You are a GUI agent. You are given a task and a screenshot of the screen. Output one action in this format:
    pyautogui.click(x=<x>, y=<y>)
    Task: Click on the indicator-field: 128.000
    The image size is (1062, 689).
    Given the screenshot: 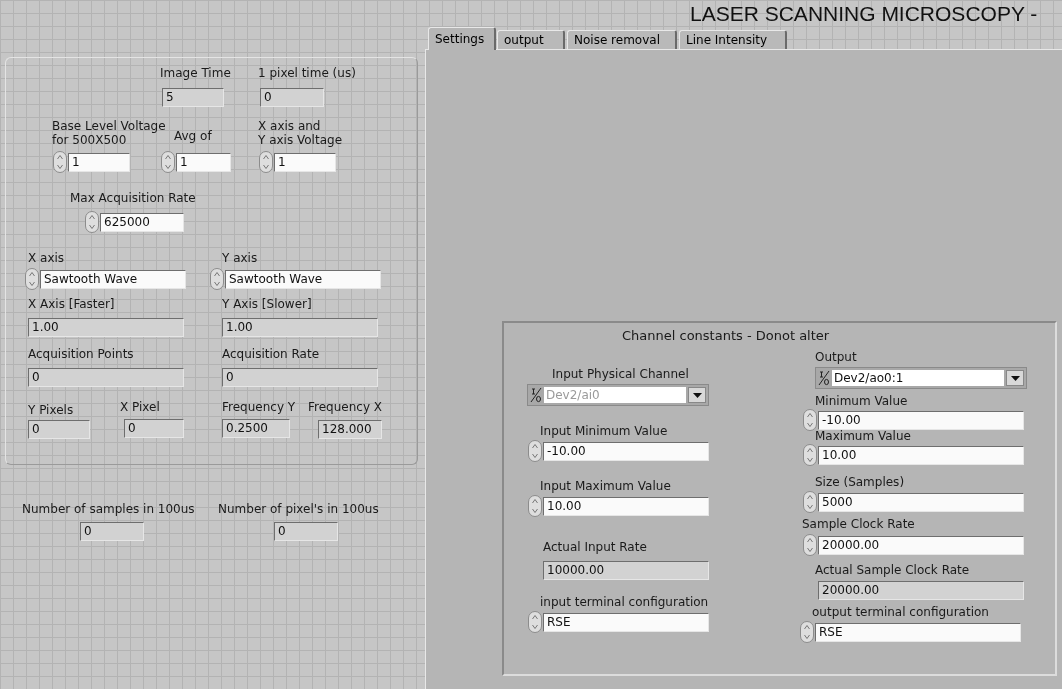 What is the action you would take?
    pyautogui.click(x=350, y=429)
    